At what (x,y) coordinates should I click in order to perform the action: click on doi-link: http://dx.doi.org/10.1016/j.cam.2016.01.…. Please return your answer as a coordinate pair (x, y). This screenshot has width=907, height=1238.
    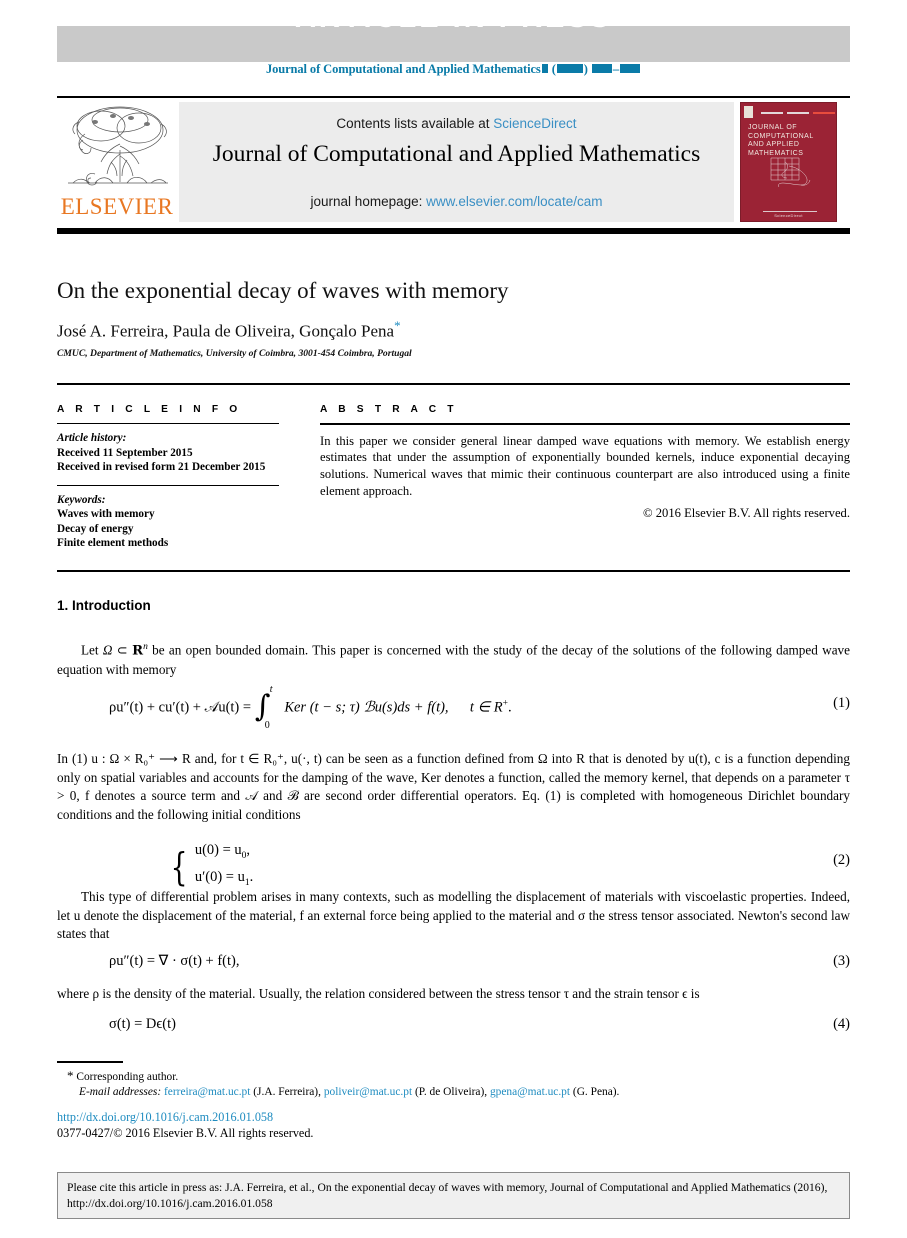
    Looking at the image, I should click on (165, 1117).